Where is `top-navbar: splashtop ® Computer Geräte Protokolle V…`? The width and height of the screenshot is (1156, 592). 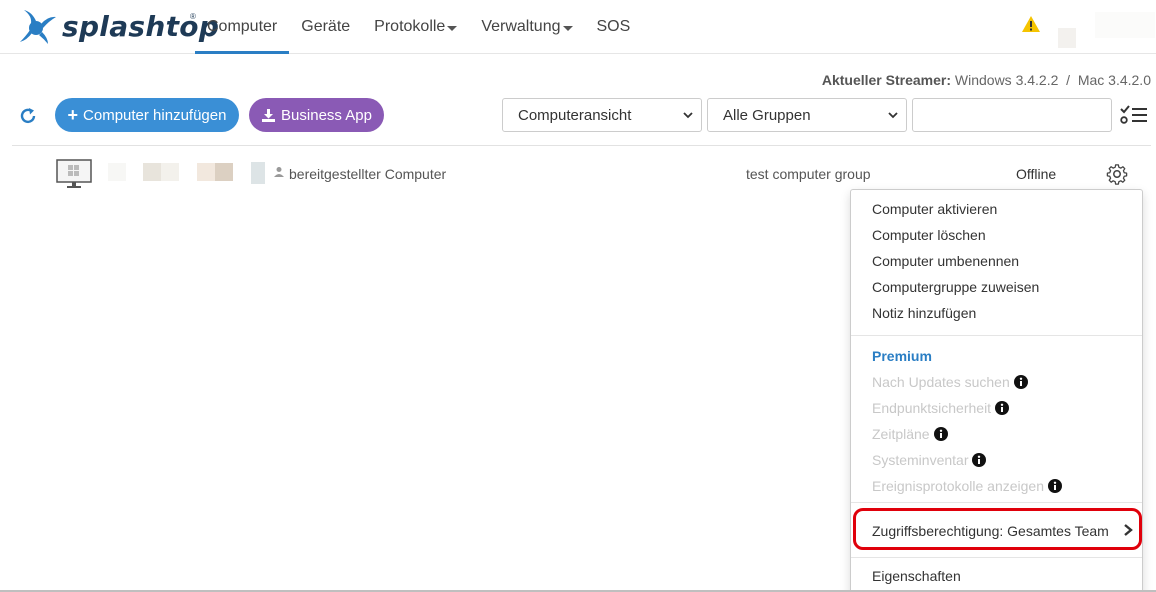
top-navbar: splashtop ® Computer Geräte Protokolle V… is located at coordinates (578, 27).